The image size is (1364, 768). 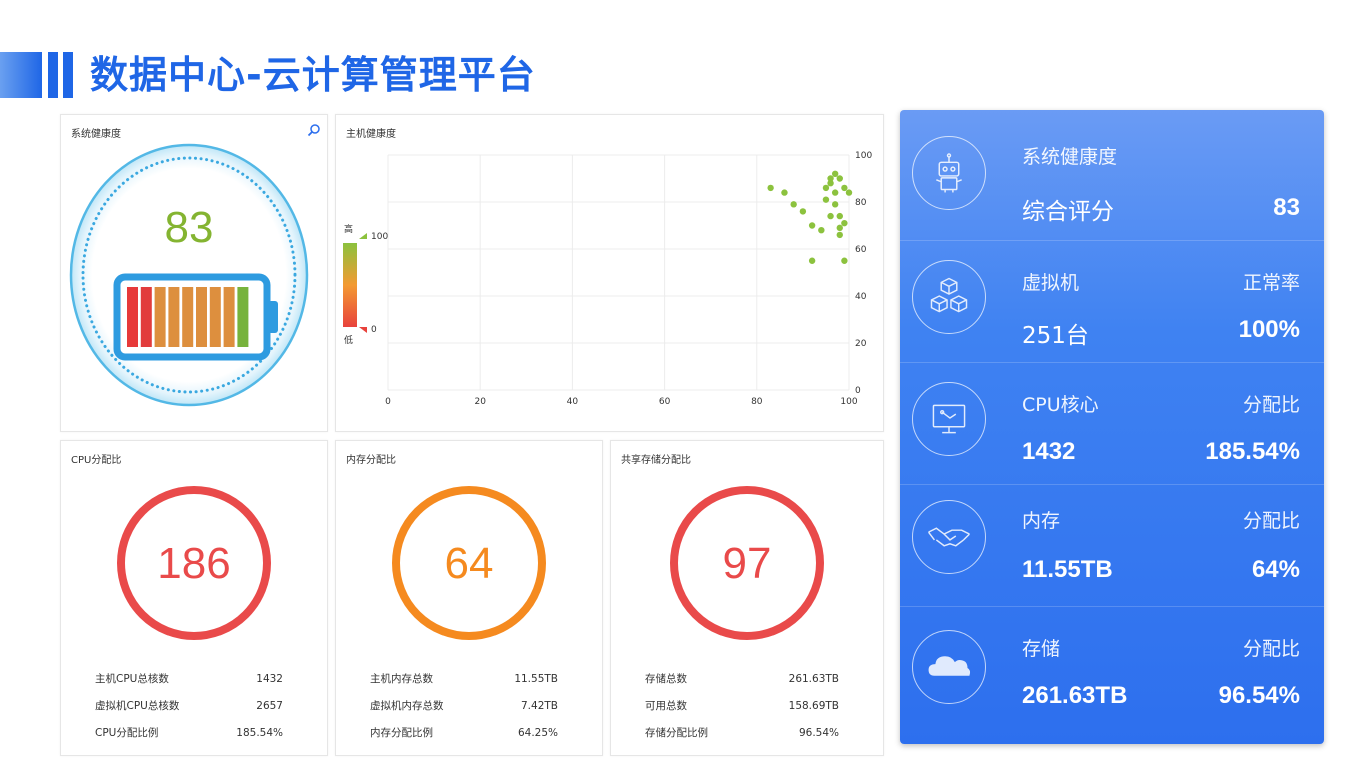 I want to click on x-tick-label: 60, so click(x=665, y=402).